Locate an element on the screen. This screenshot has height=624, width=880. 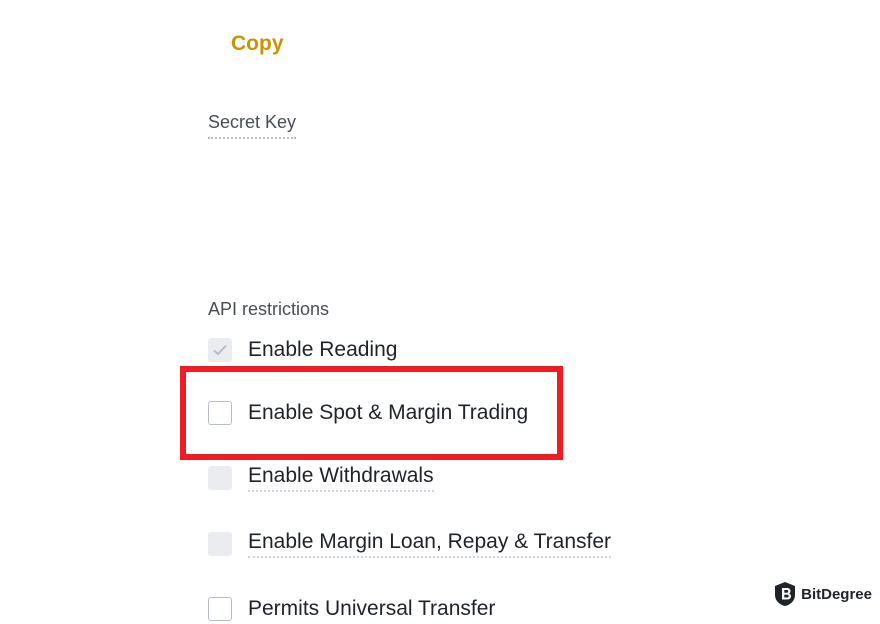
option-permits-universal-transfer: Permits Universal Transfer is located at coordinates (351, 609).